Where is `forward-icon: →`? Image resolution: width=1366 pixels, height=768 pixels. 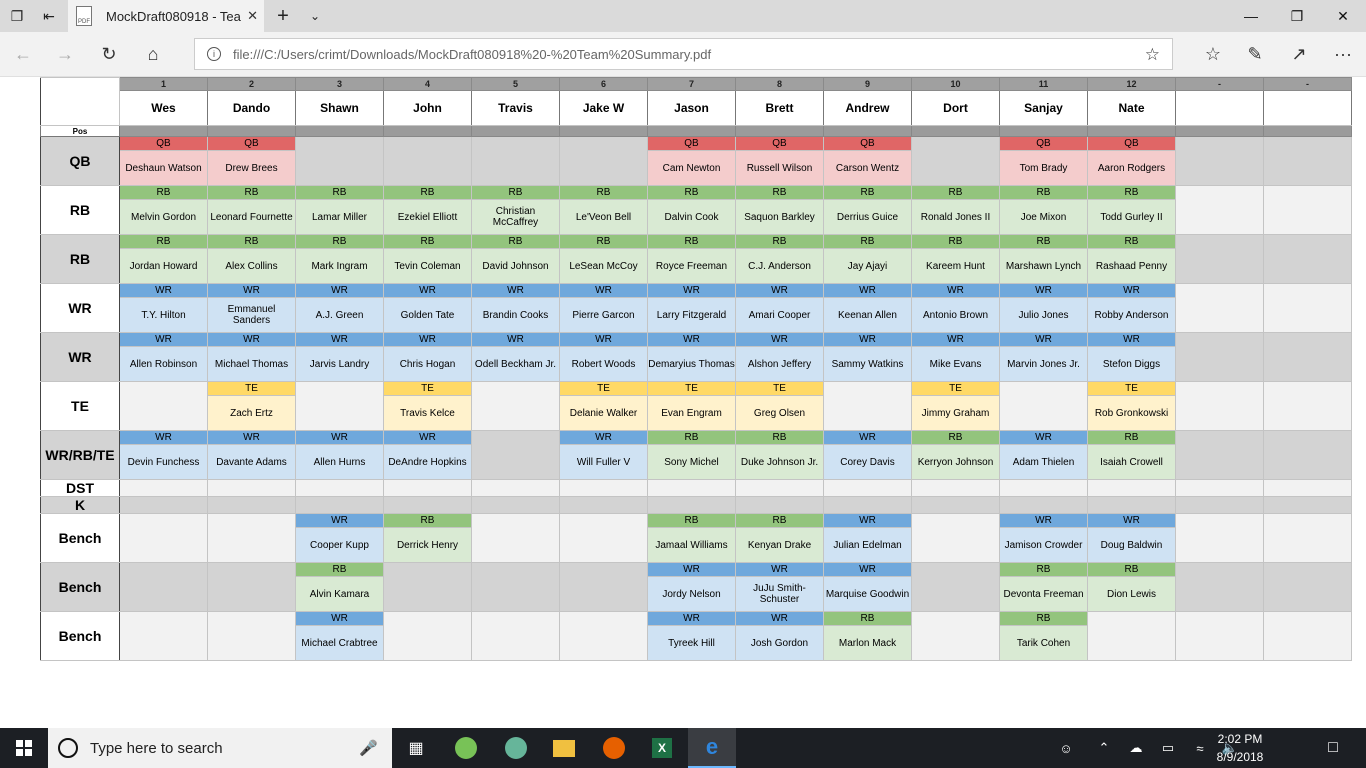 forward-icon: → is located at coordinates (65, 54).